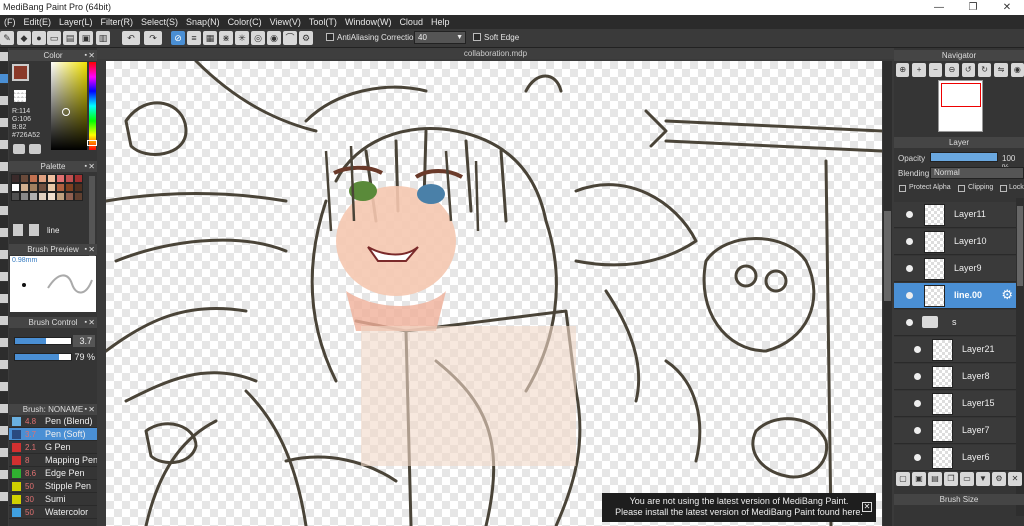 The height and width of the screenshot is (526, 1024). I want to click on brush-item: 30 Sumi, so click(53, 499).